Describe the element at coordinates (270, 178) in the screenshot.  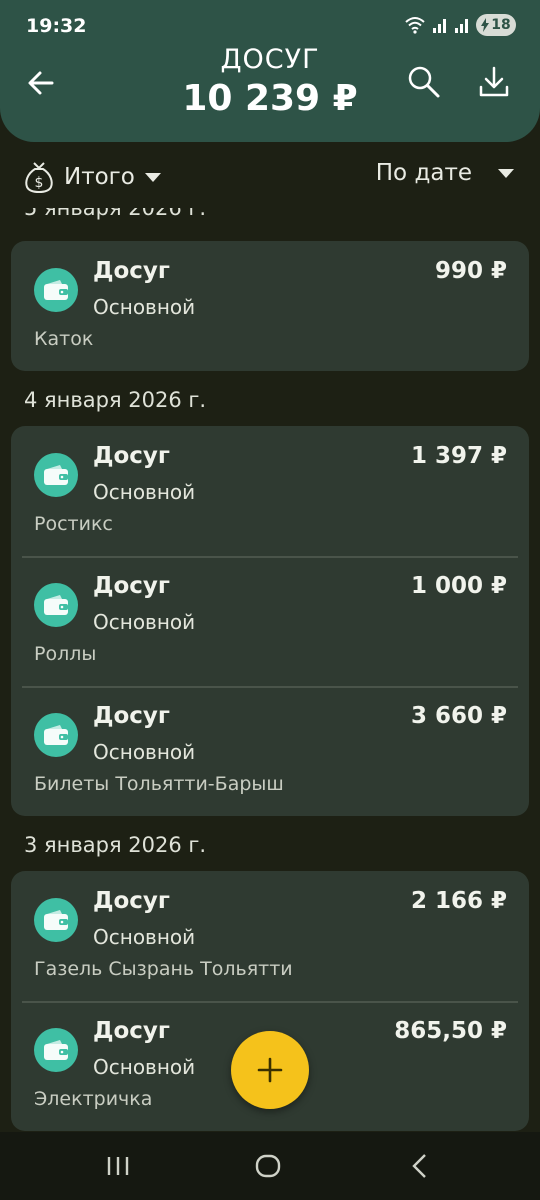
I see `filter-row: $ Итого По дате` at that location.